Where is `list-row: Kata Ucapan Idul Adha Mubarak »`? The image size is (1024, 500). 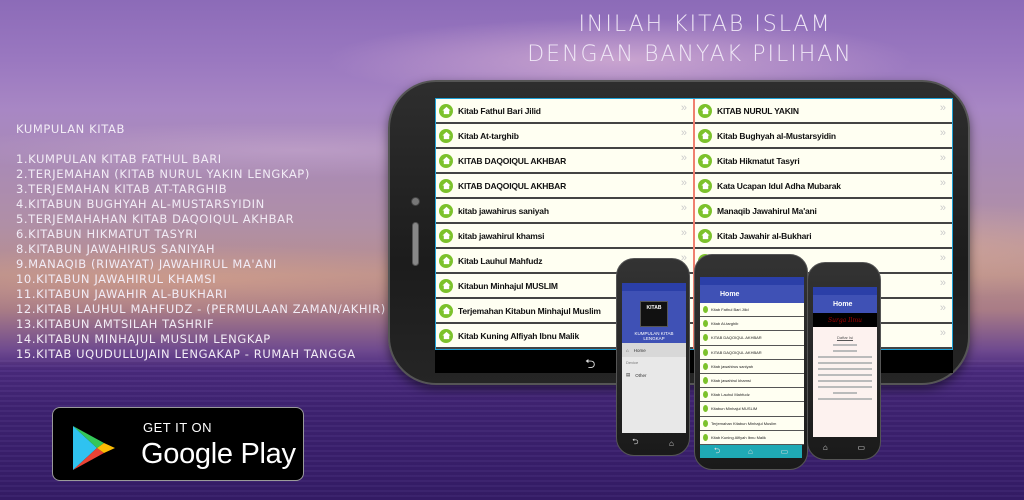
list-row: Kata Ucapan Idul Adha Mubarak » is located at coordinates (823, 186).